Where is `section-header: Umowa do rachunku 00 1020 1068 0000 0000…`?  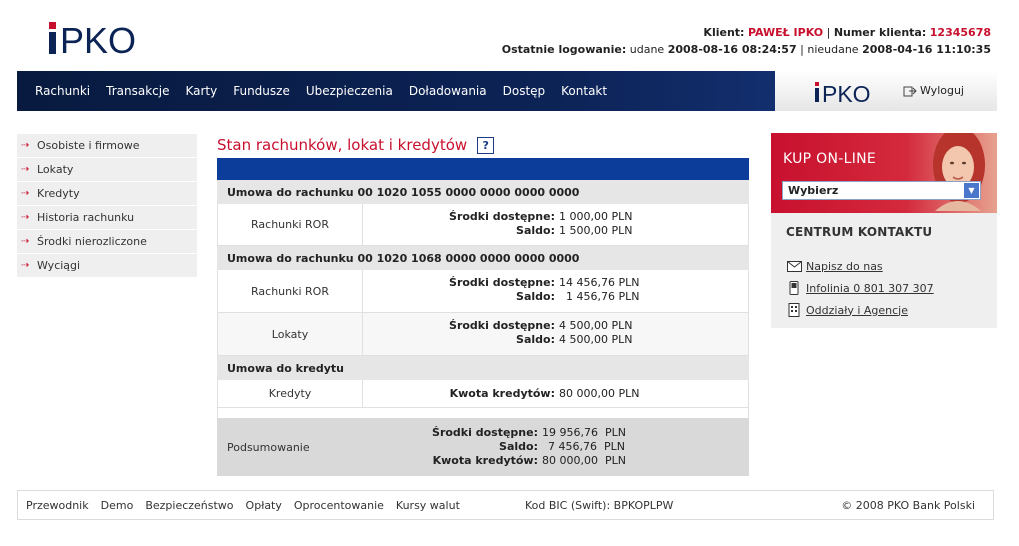 section-header: Umowa do rachunku 00 1020 1068 0000 0000… is located at coordinates (483, 258).